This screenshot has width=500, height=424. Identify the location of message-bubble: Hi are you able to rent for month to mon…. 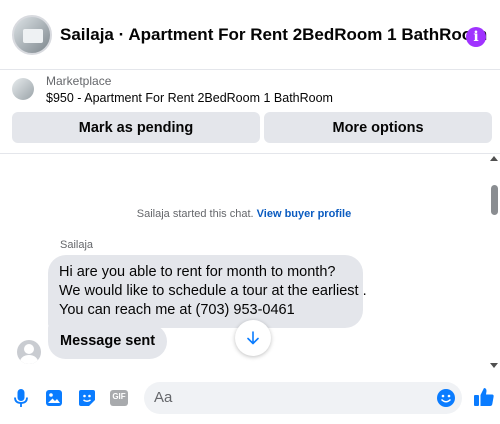
(207, 291).